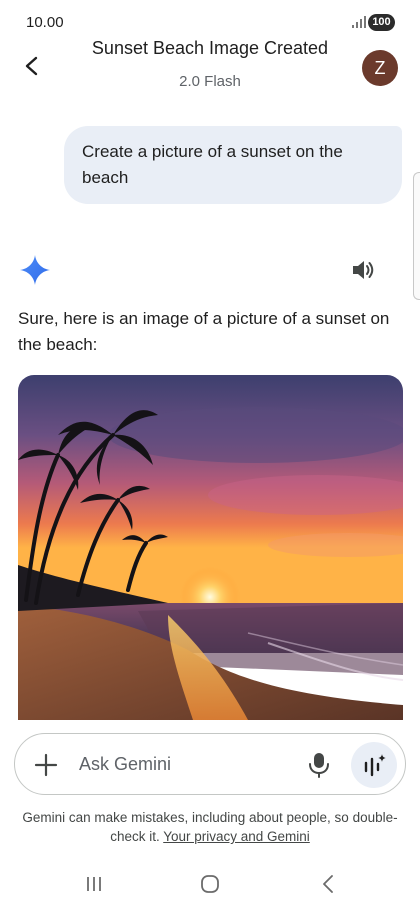  Describe the element at coordinates (328, 884) in the screenshot. I see `nav-back-icon` at that location.